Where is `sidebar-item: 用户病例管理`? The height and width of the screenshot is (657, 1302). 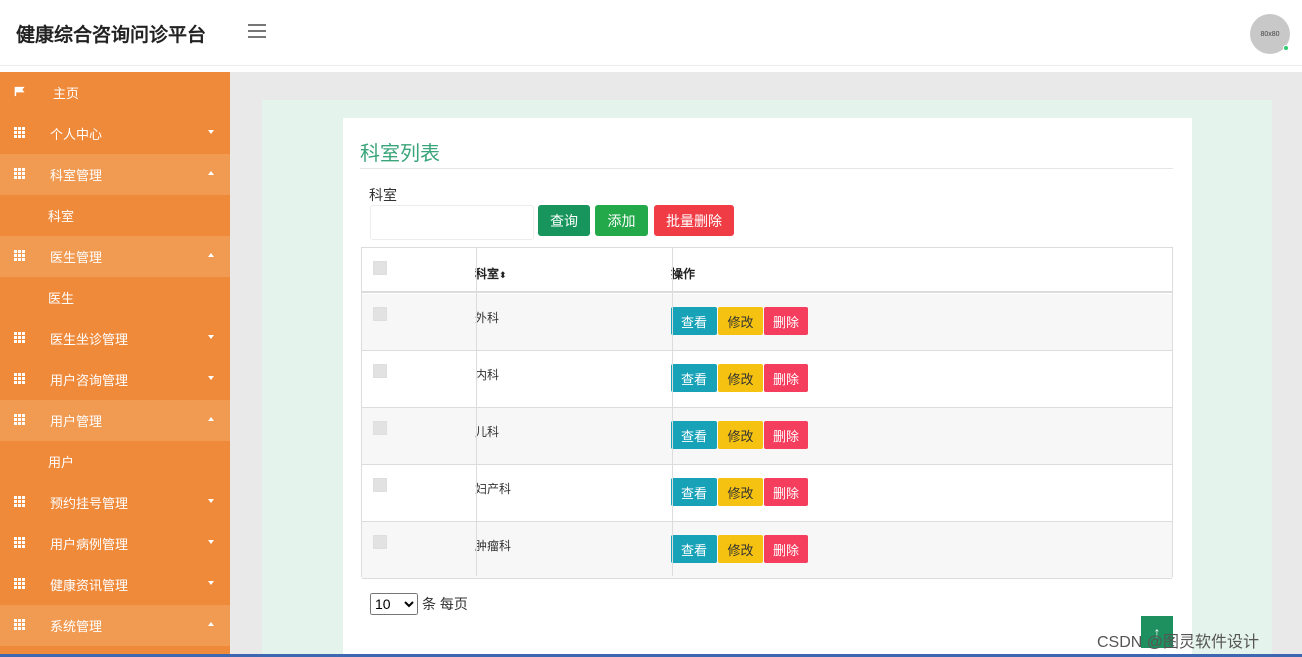
sidebar-item: 用户病例管理 is located at coordinates (115, 543).